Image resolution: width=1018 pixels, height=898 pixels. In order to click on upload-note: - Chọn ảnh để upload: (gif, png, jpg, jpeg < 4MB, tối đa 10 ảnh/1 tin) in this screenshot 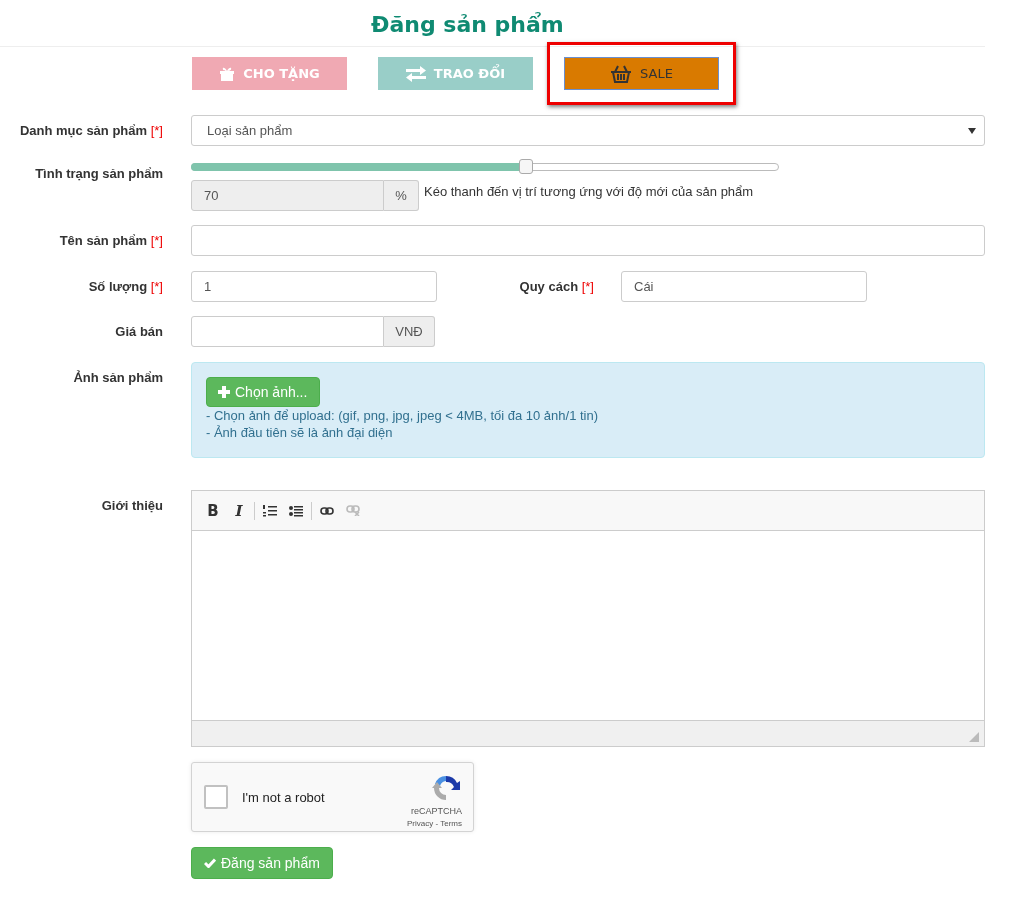, I will do `click(403, 415)`.